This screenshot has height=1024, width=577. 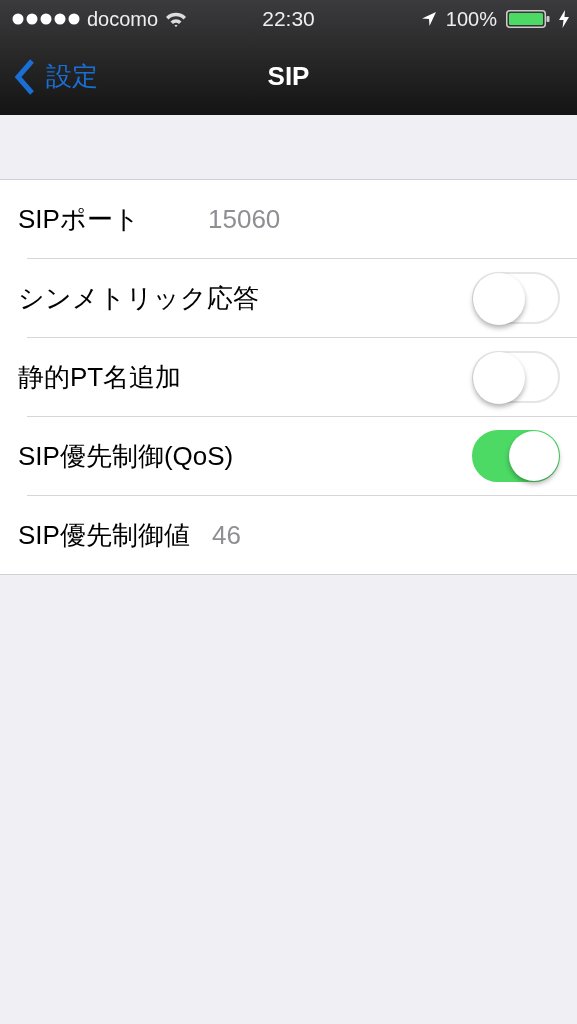 I want to click on battery-percent: 100%, so click(x=471, y=19).